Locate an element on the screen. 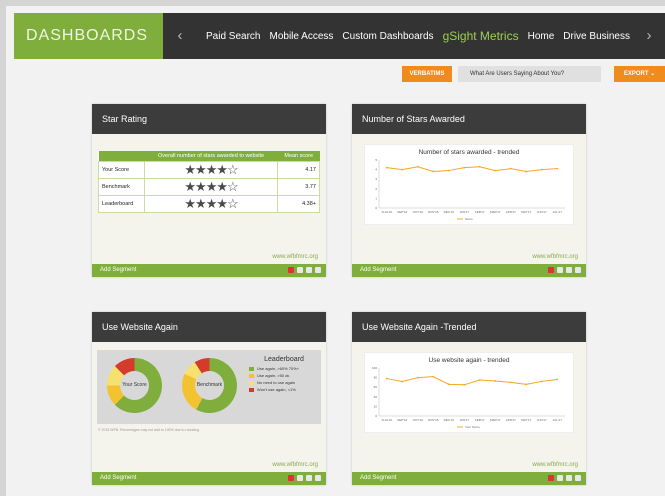 The width and height of the screenshot is (665, 496). y-tick-label: 3 is located at coordinates (376, 179).